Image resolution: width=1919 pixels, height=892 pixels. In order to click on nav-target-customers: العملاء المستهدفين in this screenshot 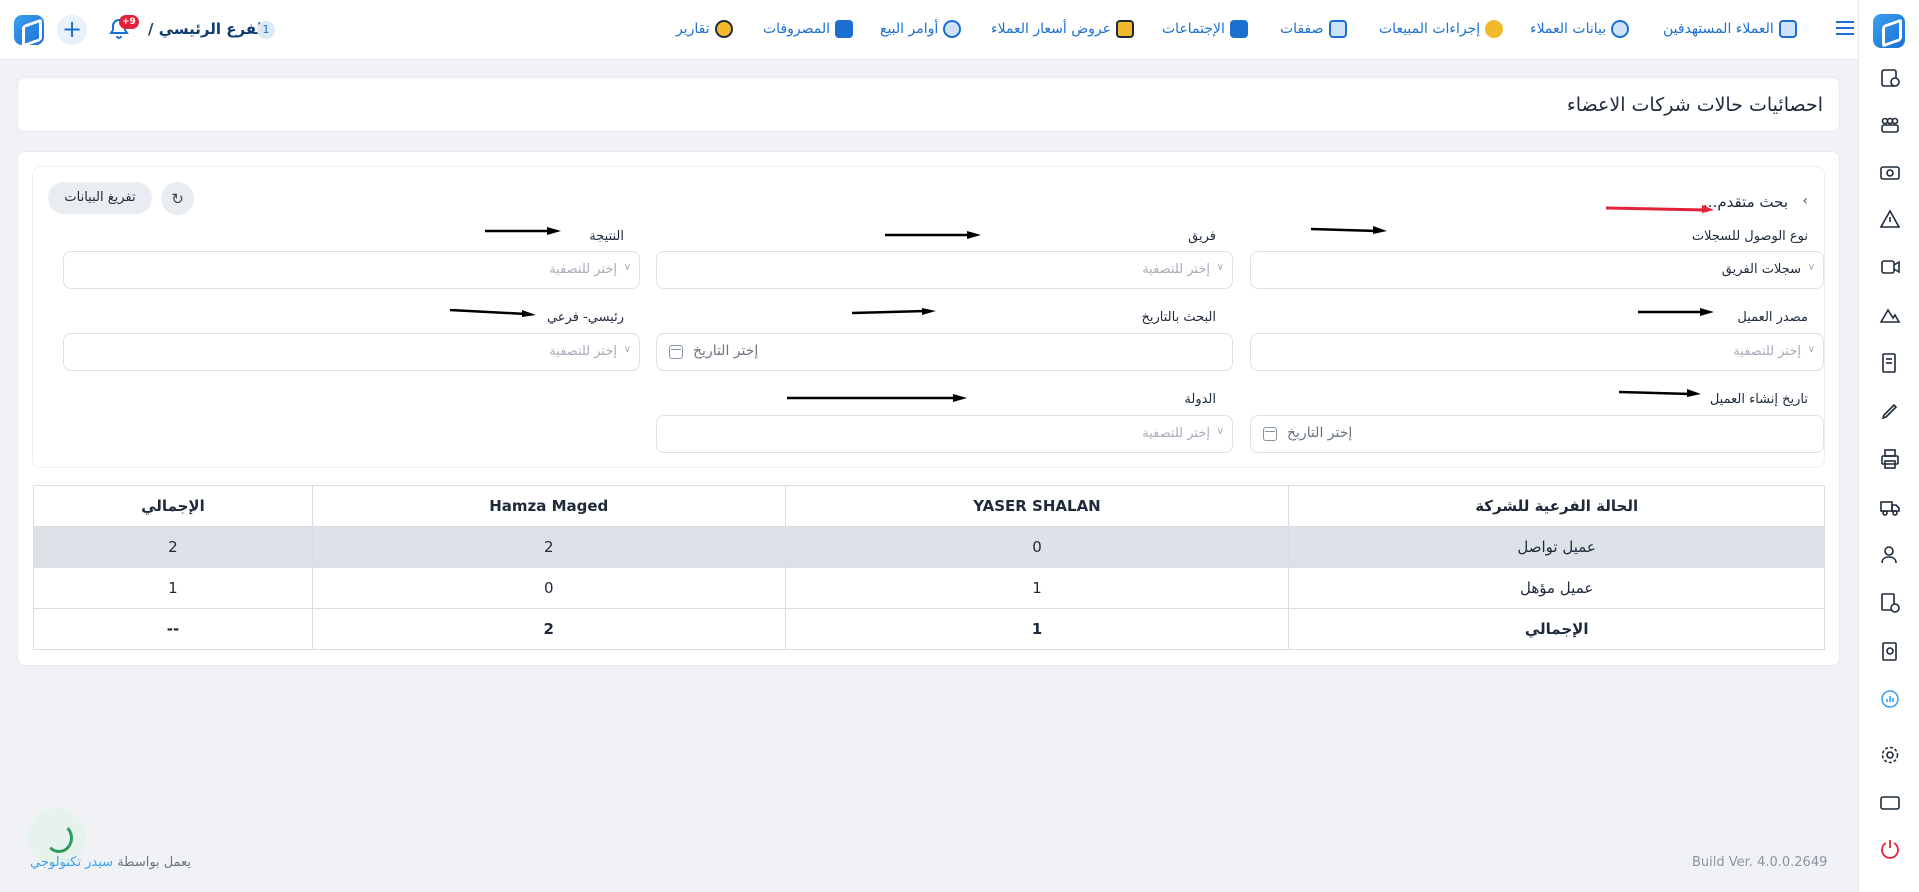, I will do `click(1730, 29)`.